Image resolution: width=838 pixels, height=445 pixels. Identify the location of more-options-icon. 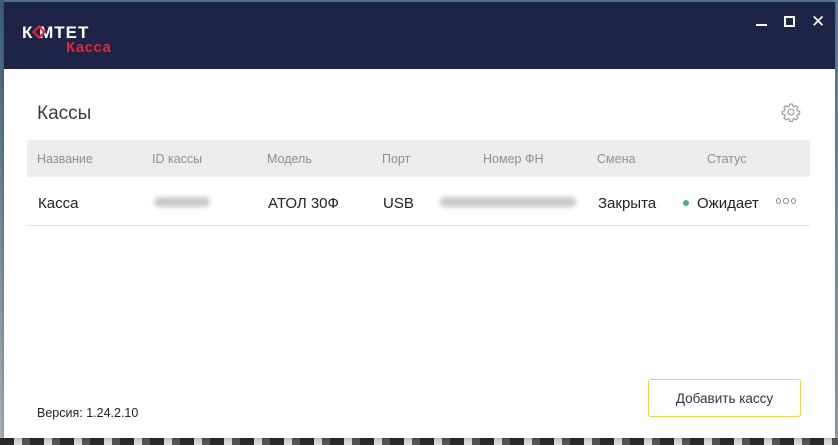
(786, 202).